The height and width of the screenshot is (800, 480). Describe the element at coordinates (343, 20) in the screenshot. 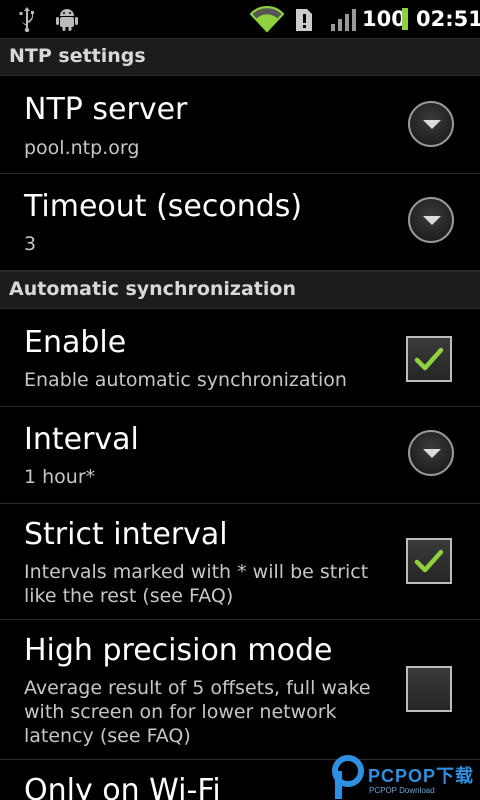

I see `signal-icon` at that location.